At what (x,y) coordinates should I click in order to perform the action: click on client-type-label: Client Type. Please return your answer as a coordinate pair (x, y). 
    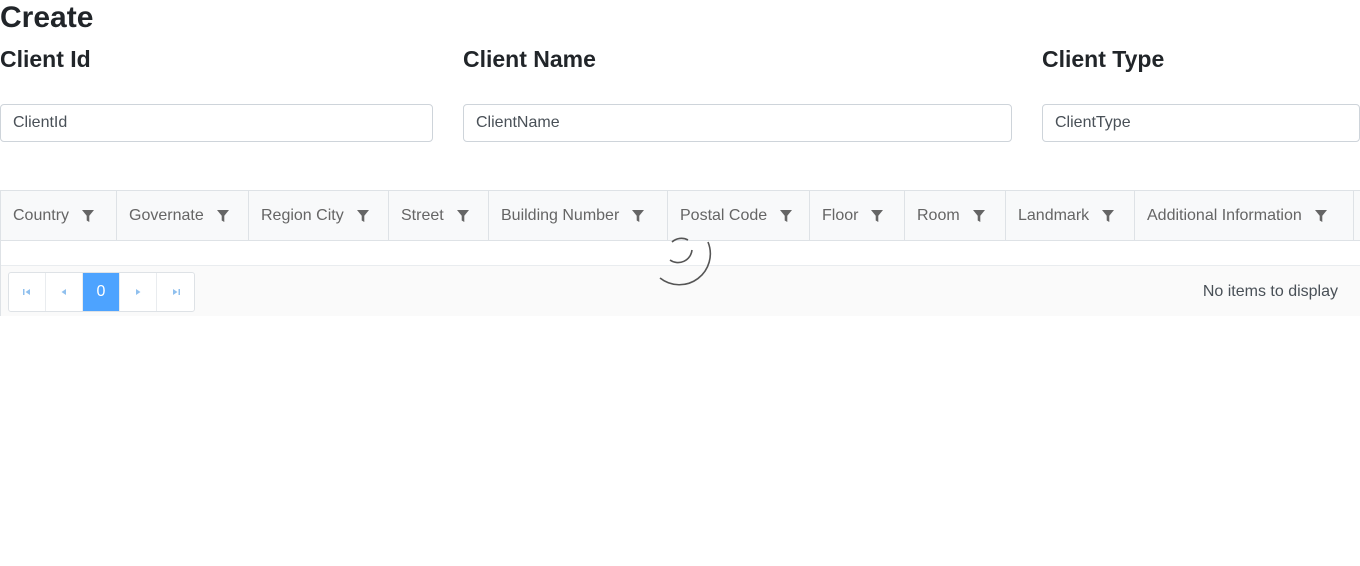
    Looking at the image, I should click on (1103, 59).